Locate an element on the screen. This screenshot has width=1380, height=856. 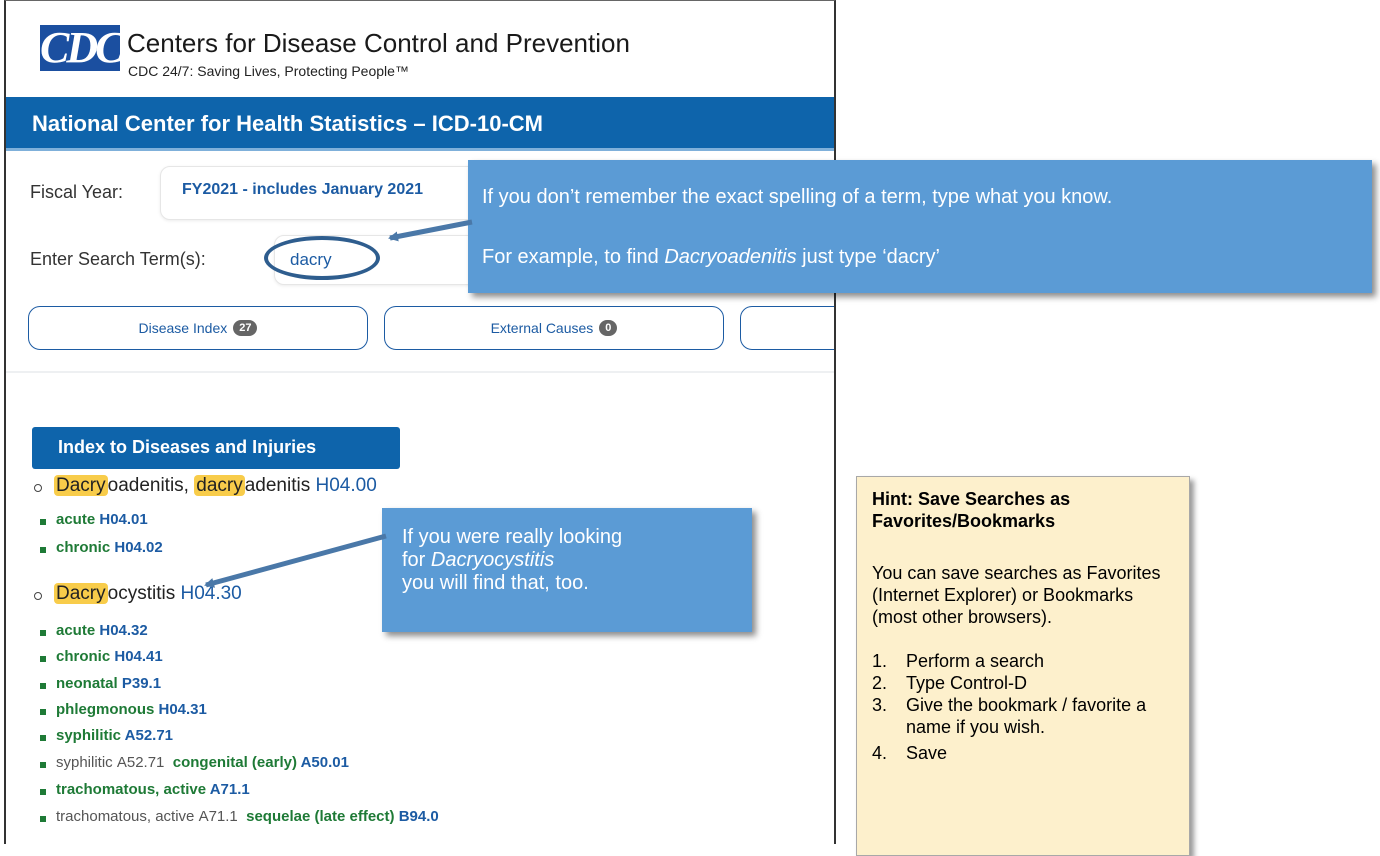
hint-step-number: 4. is located at coordinates (880, 753).